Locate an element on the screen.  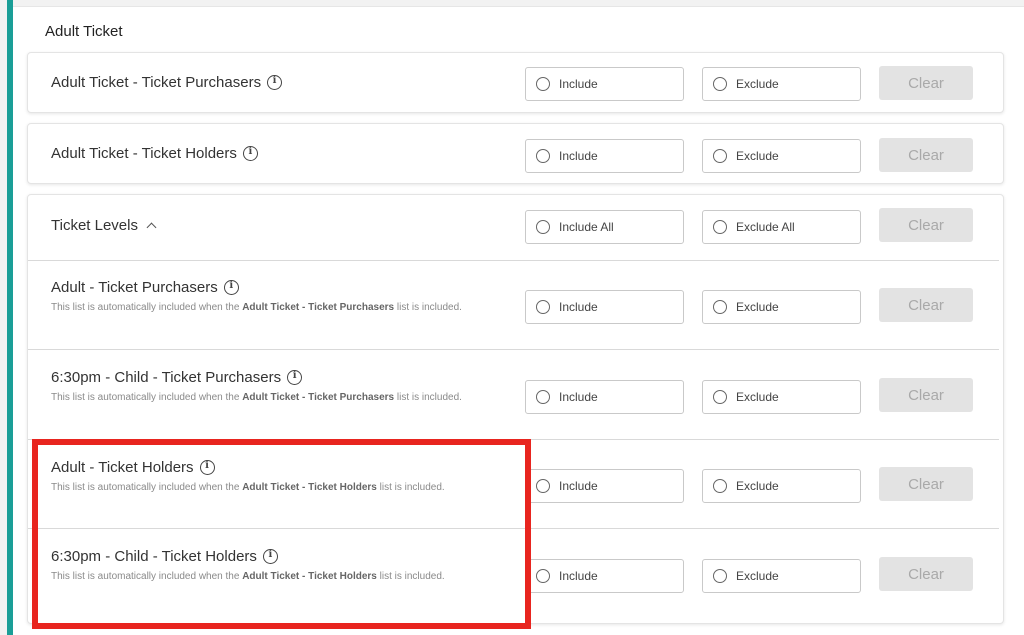
row-title: Adult Ticket - Ticket Purchasers is located at coordinates (167, 82).